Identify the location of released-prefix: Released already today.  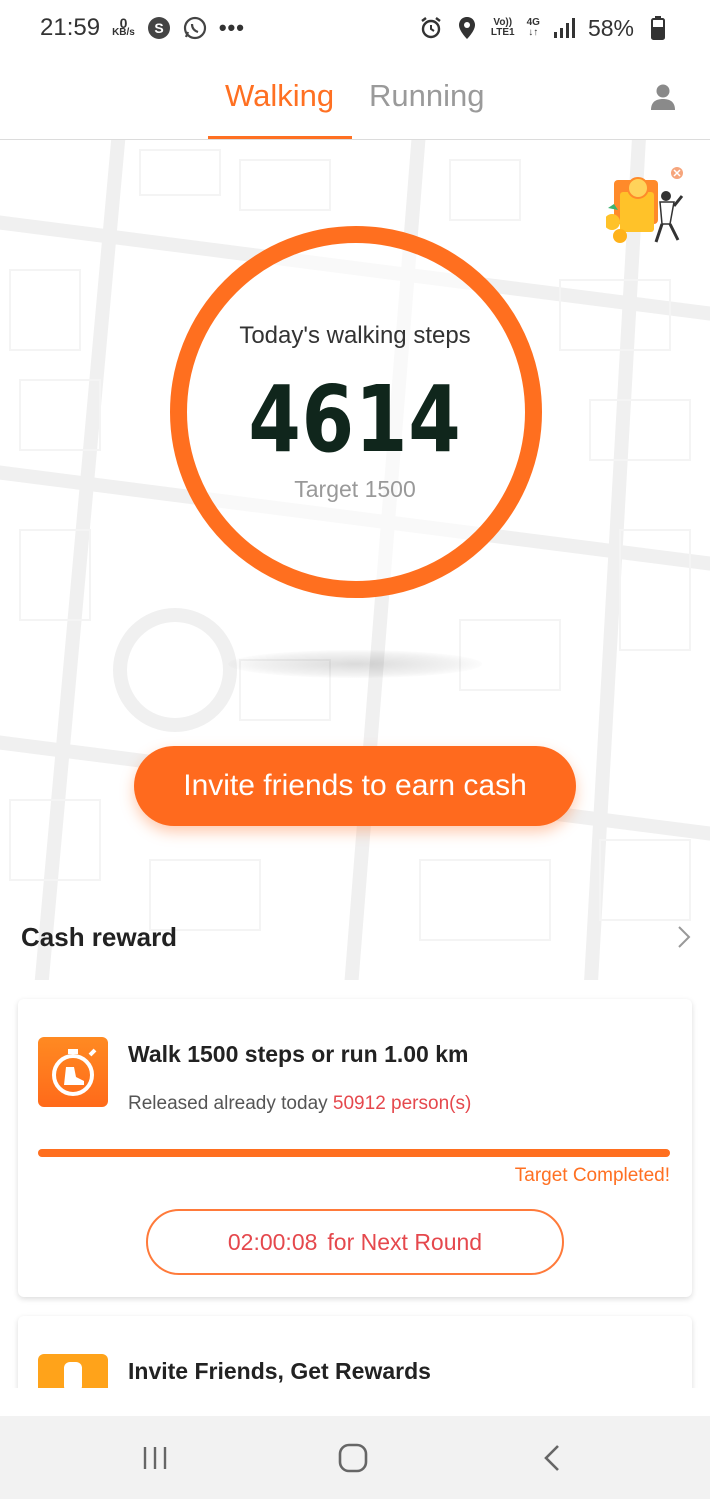
(228, 1103).